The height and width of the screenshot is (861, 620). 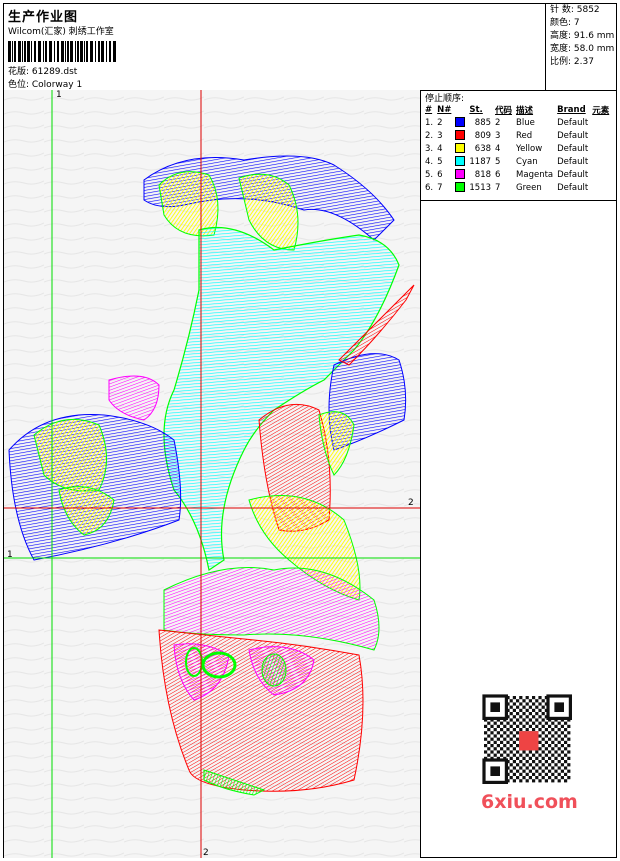 I want to click on sheet-title: 生产作业图, so click(x=43, y=17).